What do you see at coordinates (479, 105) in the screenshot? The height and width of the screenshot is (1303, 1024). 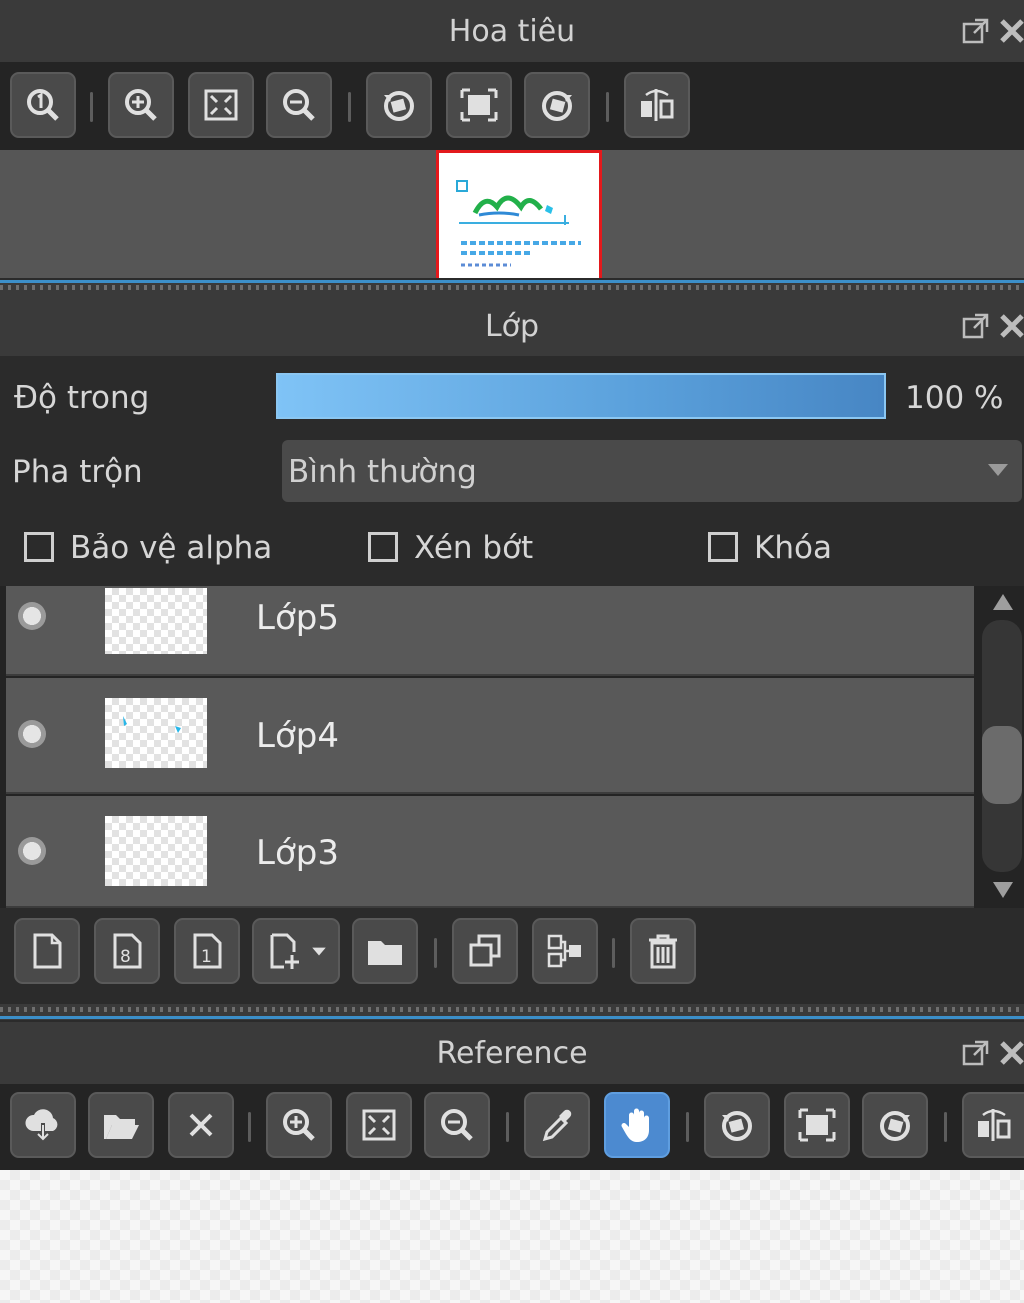 I see `reset-view-button` at bounding box center [479, 105].